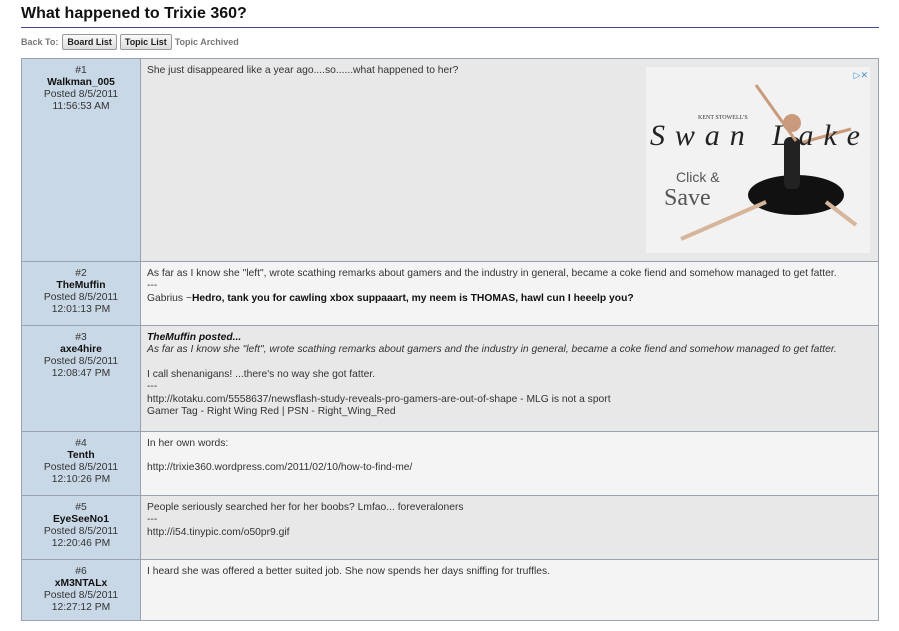 This screenshot has height=631, width=899. What do you see at coordinates (698, 177) in the screenshot?
I see `ad-cta-top: Click &` at bounding box center [698, 177].